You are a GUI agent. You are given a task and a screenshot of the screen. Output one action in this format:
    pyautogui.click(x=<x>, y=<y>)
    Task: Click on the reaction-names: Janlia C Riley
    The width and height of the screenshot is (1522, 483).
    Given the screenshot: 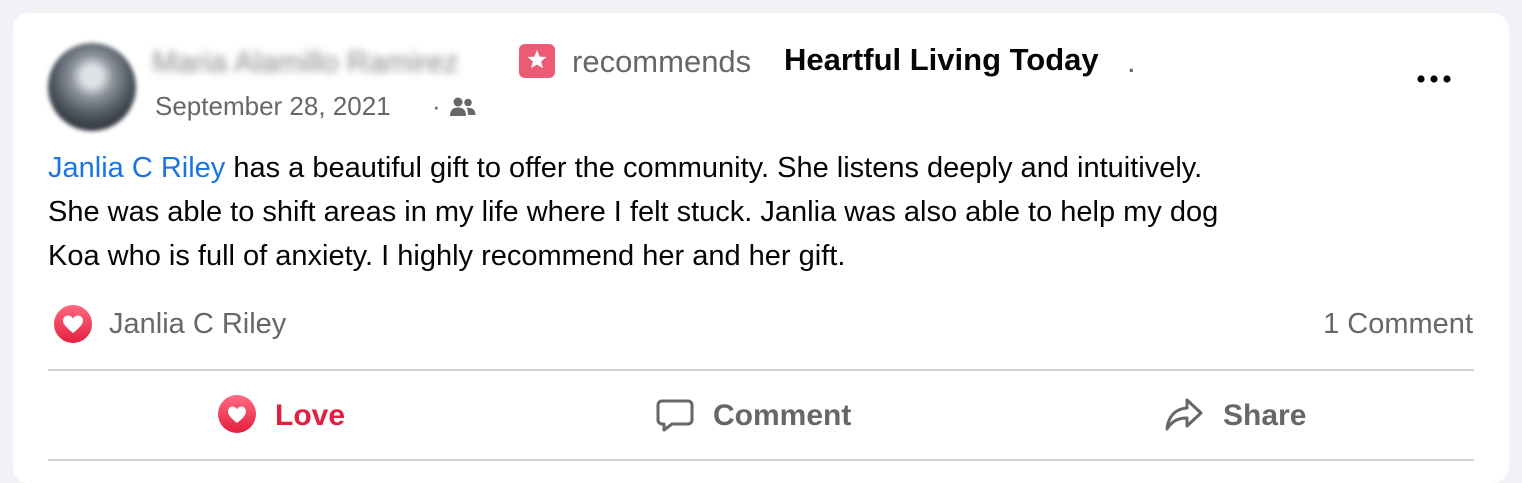 What is the action you would take?
    pyautogui.click(x=197, y=324)
    